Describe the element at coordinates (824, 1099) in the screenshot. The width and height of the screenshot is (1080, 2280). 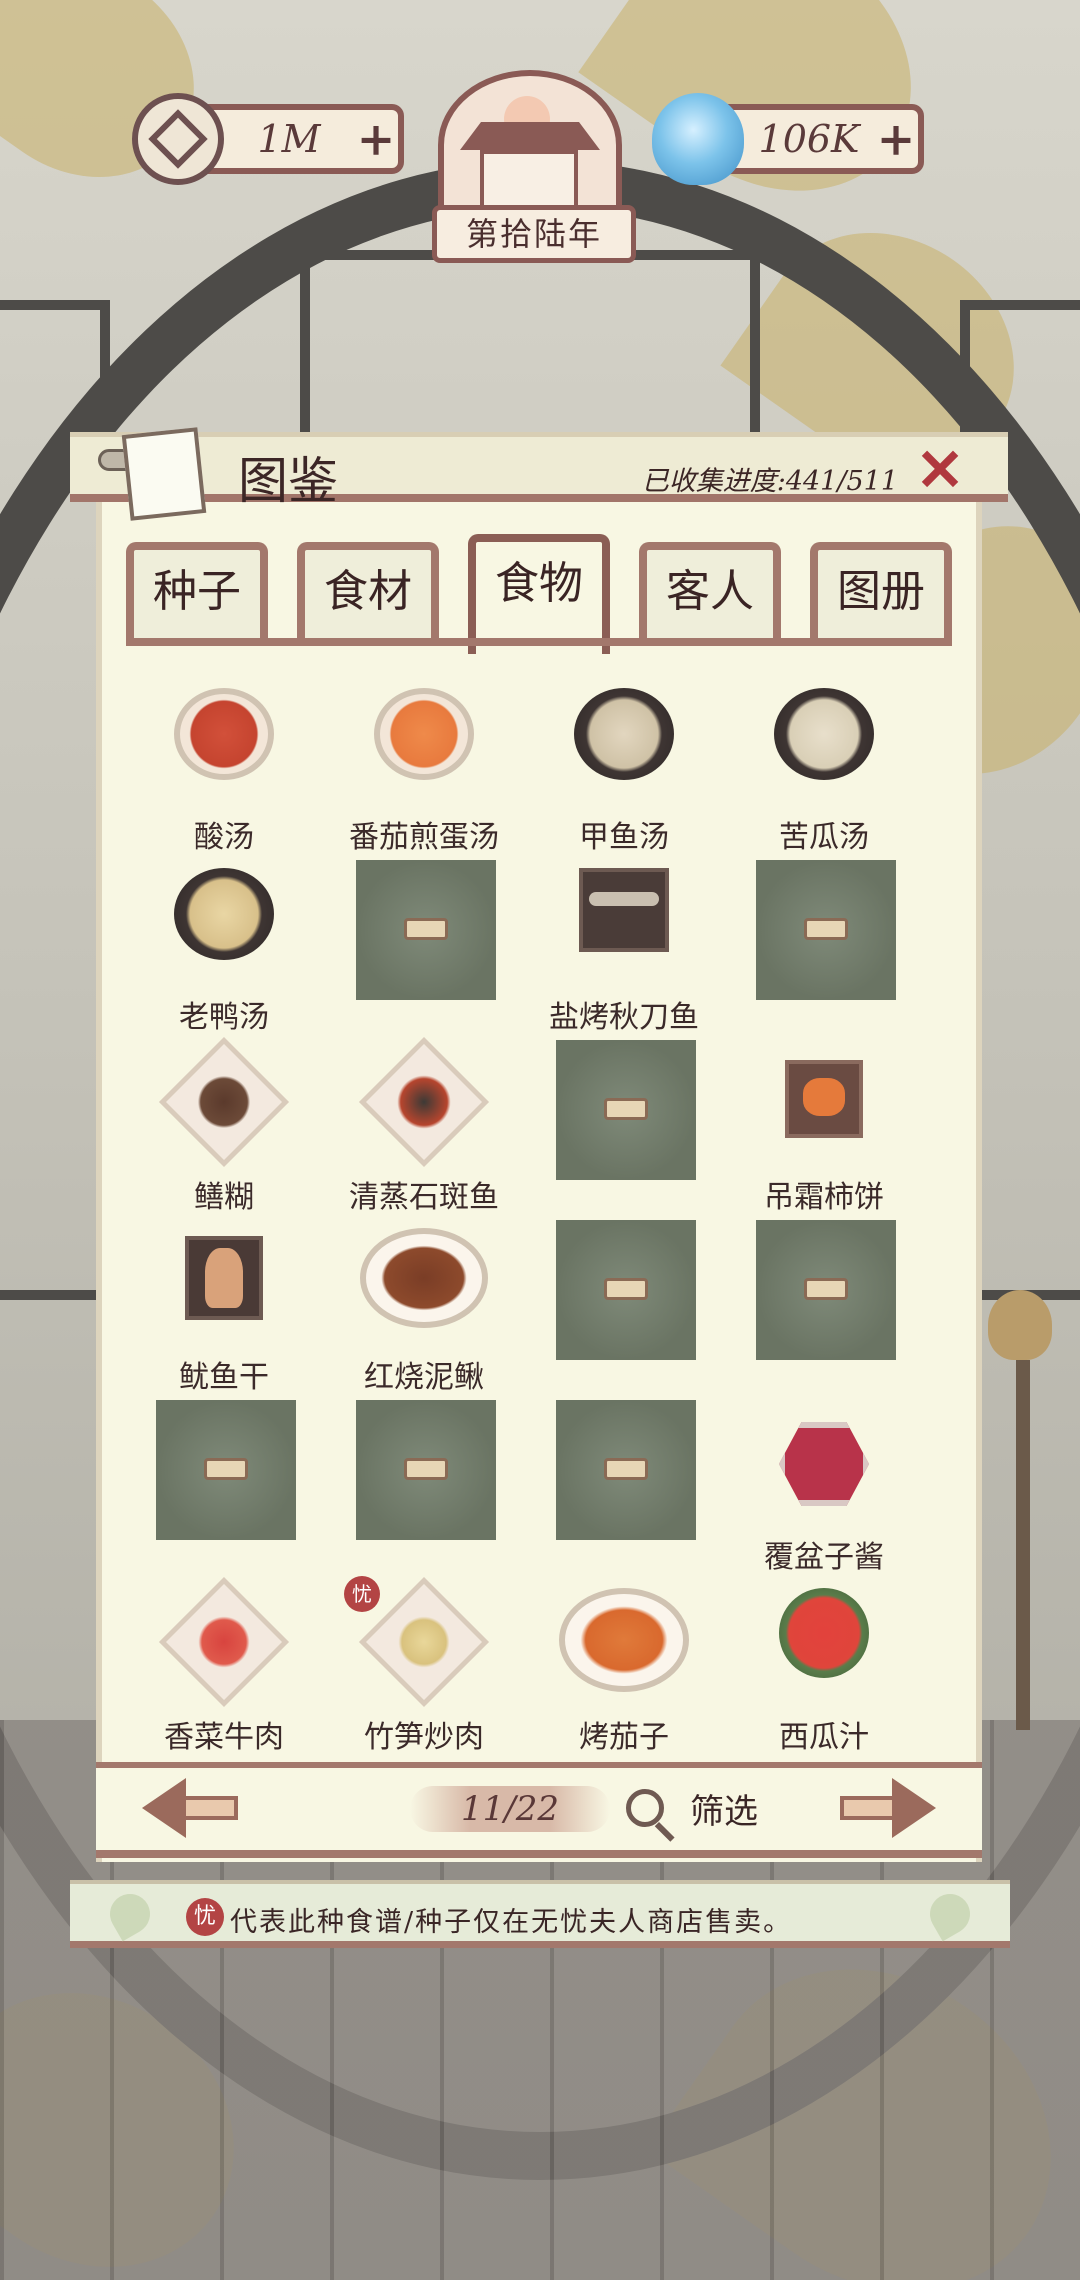
I see `persimmon-icon` at that location.